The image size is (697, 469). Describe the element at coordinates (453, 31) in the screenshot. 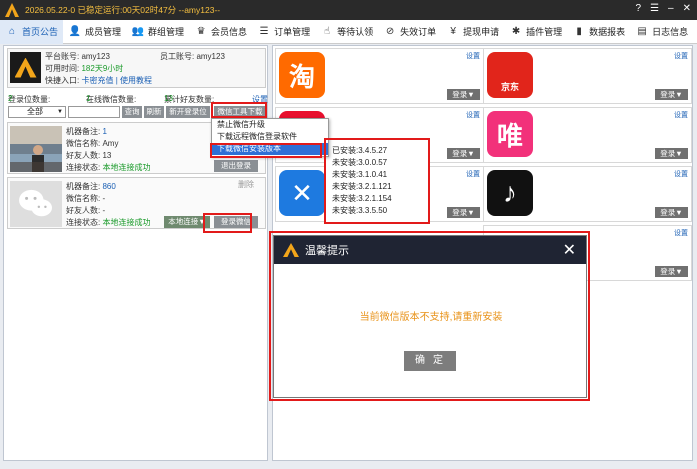

I see `withdraw-icon: ¥` at that location.